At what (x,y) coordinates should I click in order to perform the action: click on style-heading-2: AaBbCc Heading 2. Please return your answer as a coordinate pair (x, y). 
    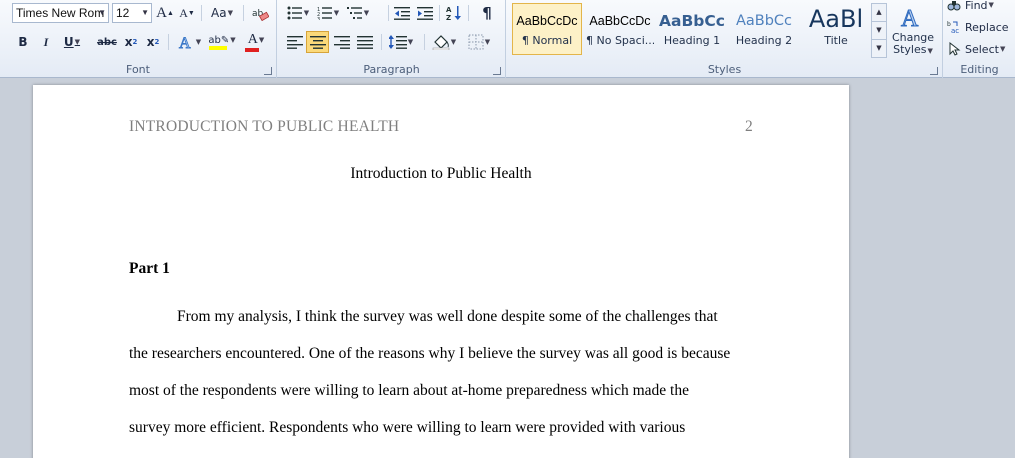
    Looking at the image, I should click on (764, 29).